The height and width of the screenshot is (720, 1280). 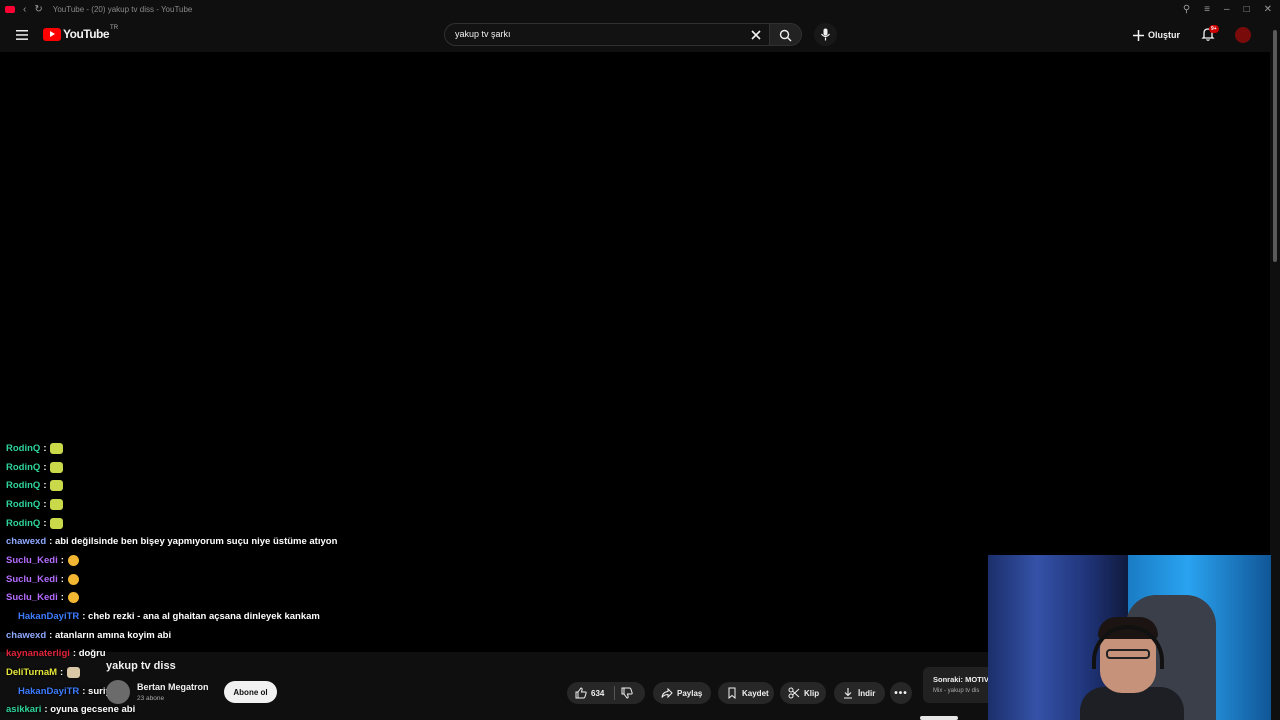 What do you see at coordinates (38, 654) in the screenshot?
I see `chat-username: kaynanaterligi` at bounding box center [38, 654].